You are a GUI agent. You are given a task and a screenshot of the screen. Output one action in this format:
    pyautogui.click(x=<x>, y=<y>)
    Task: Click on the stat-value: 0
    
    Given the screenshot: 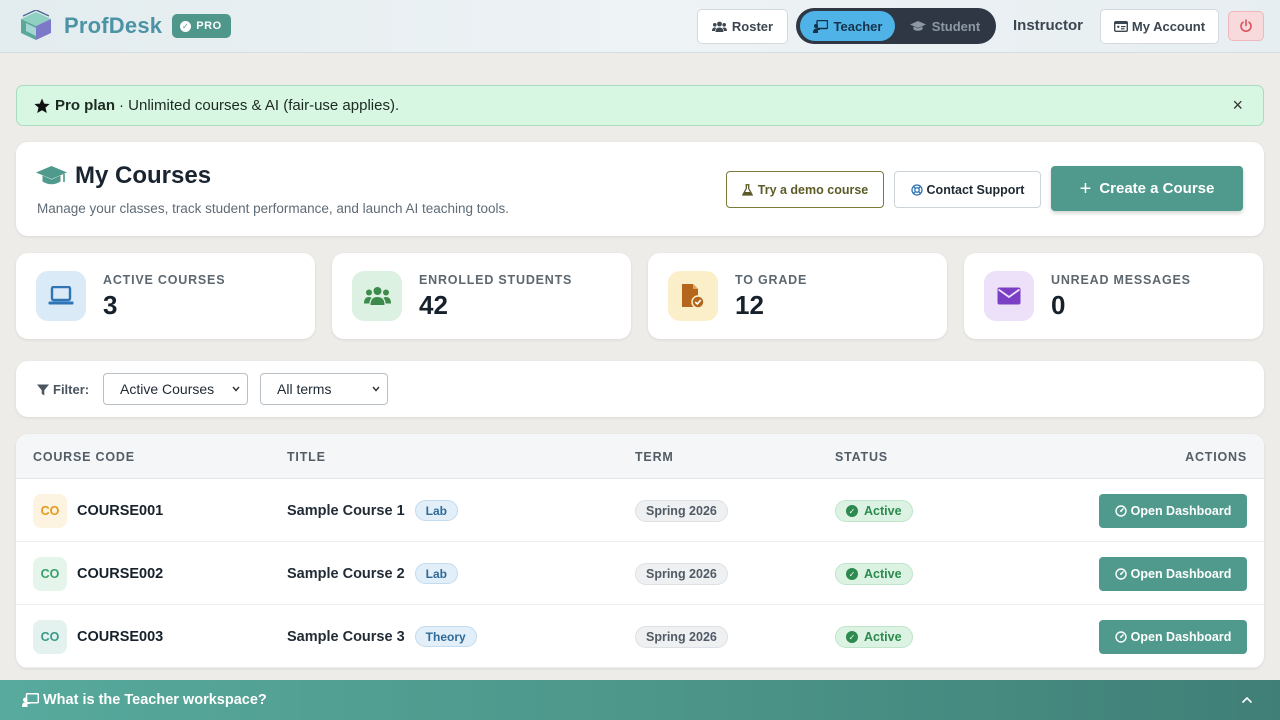 What is the action you would take?
    pyautogui.click(x=1058, y=305)
    